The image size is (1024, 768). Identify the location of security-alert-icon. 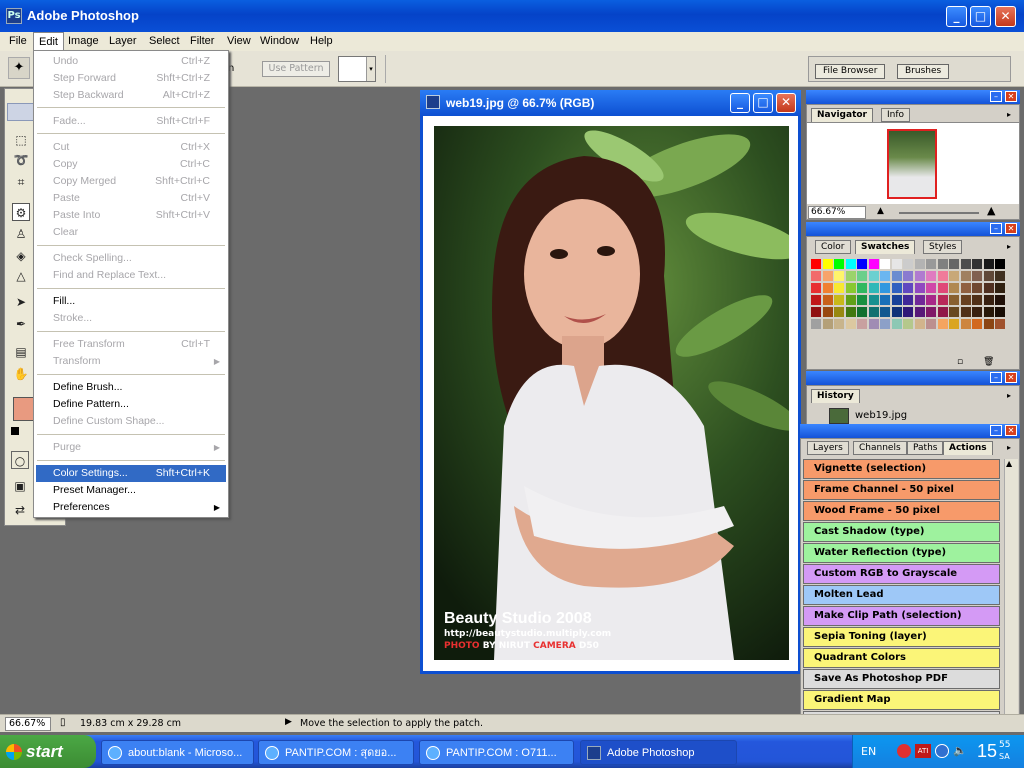
(904, 751).